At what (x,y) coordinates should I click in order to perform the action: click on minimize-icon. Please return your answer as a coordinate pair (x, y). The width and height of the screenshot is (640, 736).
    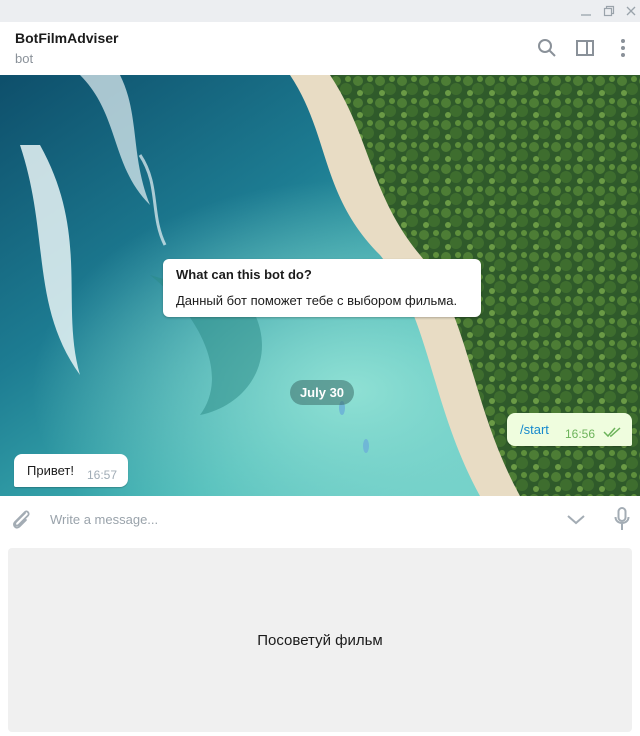
    Looking at the image, I should click on (586, 11).